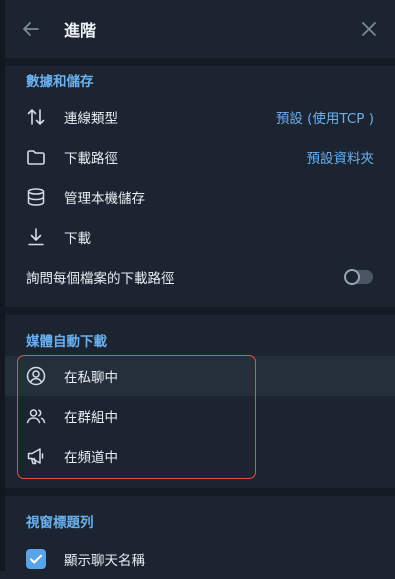 This screenshot has height=579, width=395. I want to click on ask-download-path-label: 詢問每個檔案的下載路徑, so click(100, 279).